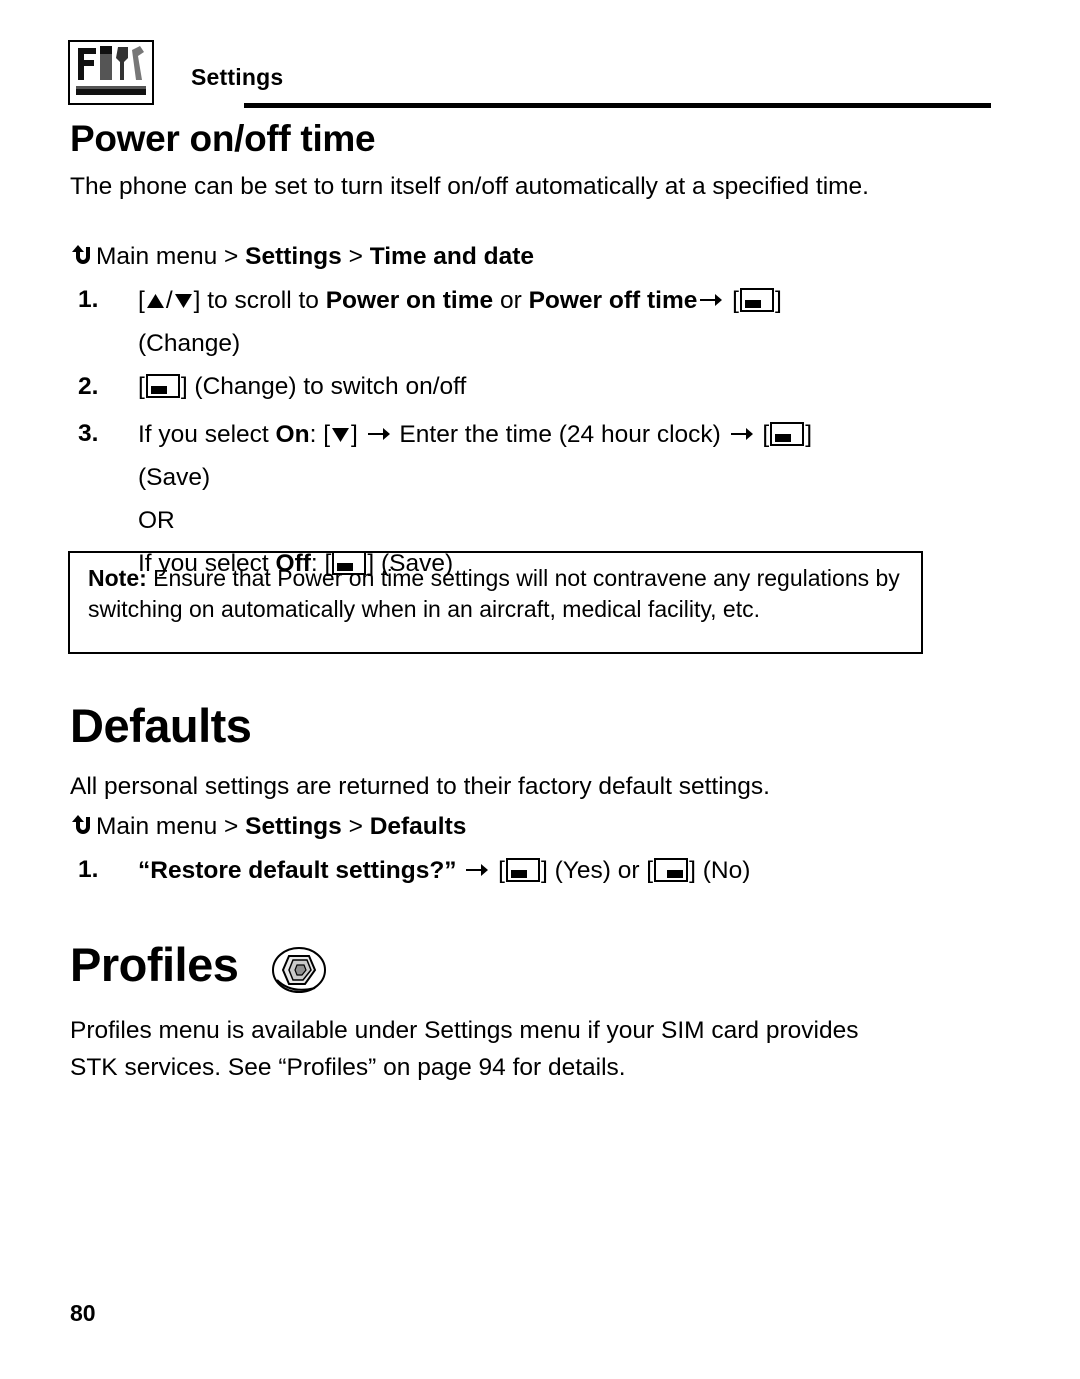 The height and width of the screenshot is (1379, 1080). What do you see at coordinates (83, 1313) in the screenshot?
I see `page-number: 80` at bounding box center [83, 1313].